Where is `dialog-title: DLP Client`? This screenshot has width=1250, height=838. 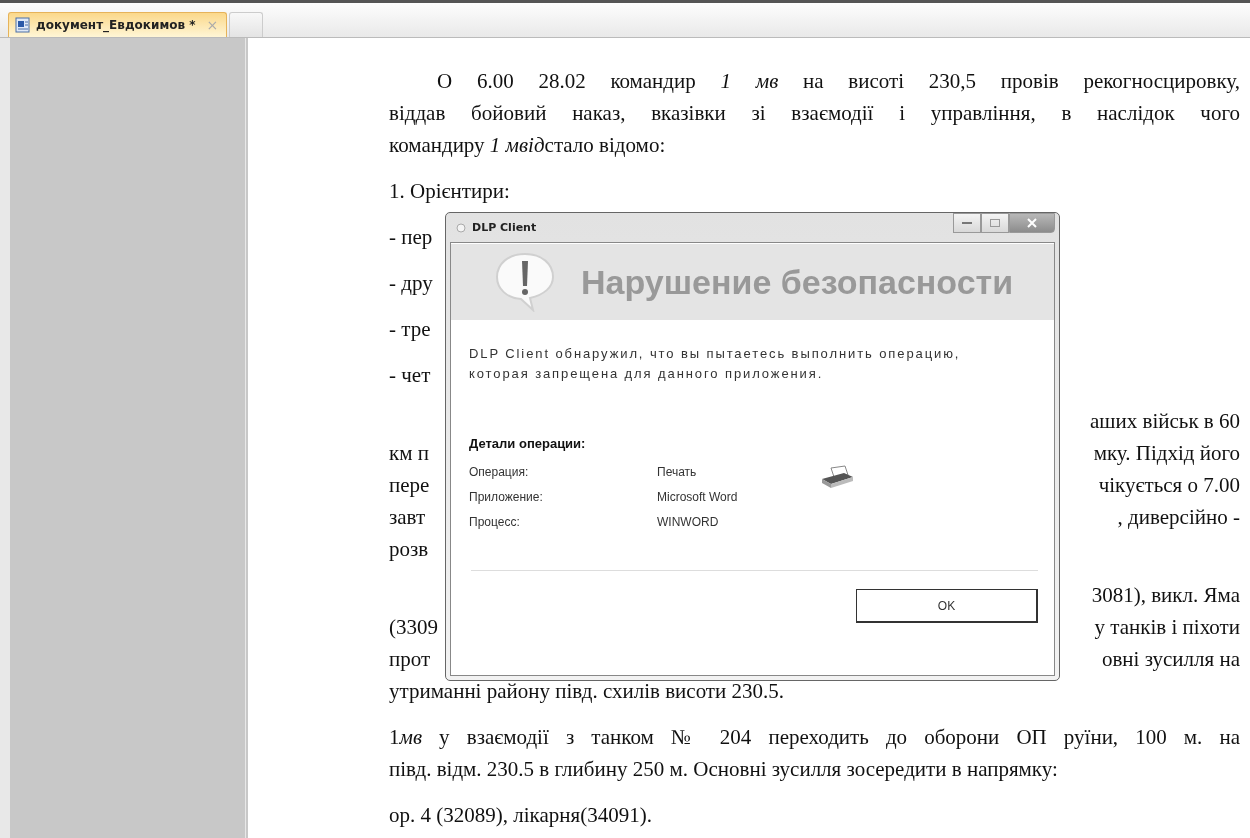 dialog-title: DLP Client is located at coordinates (505, 227).